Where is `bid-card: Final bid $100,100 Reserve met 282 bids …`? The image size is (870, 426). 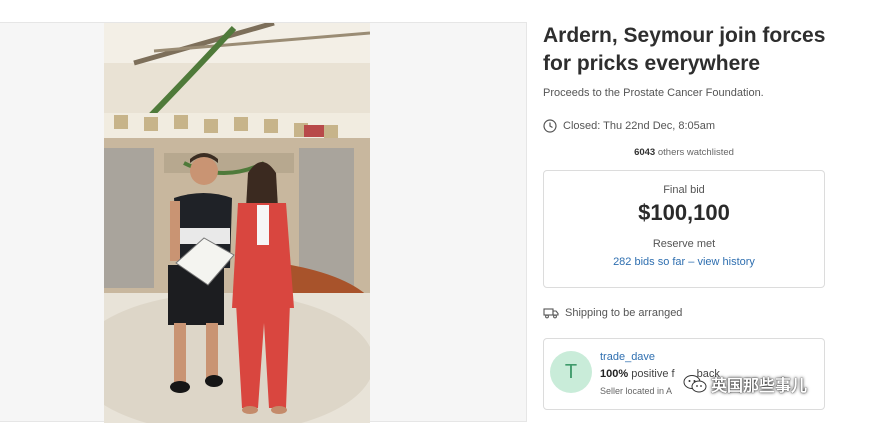 bid-card: Final bid $100,100 Reserve met 282 bids … is located at coordinates (684, 229).